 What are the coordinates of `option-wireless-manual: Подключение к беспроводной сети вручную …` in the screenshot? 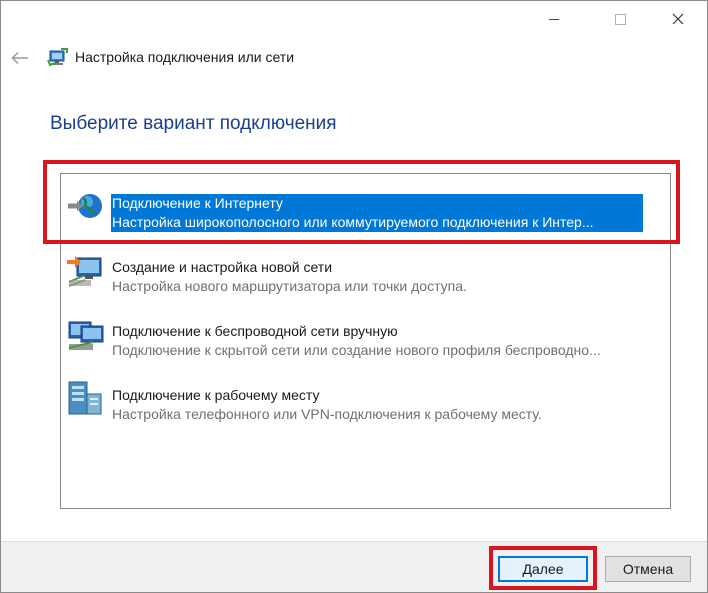 It's located at (365, 333).